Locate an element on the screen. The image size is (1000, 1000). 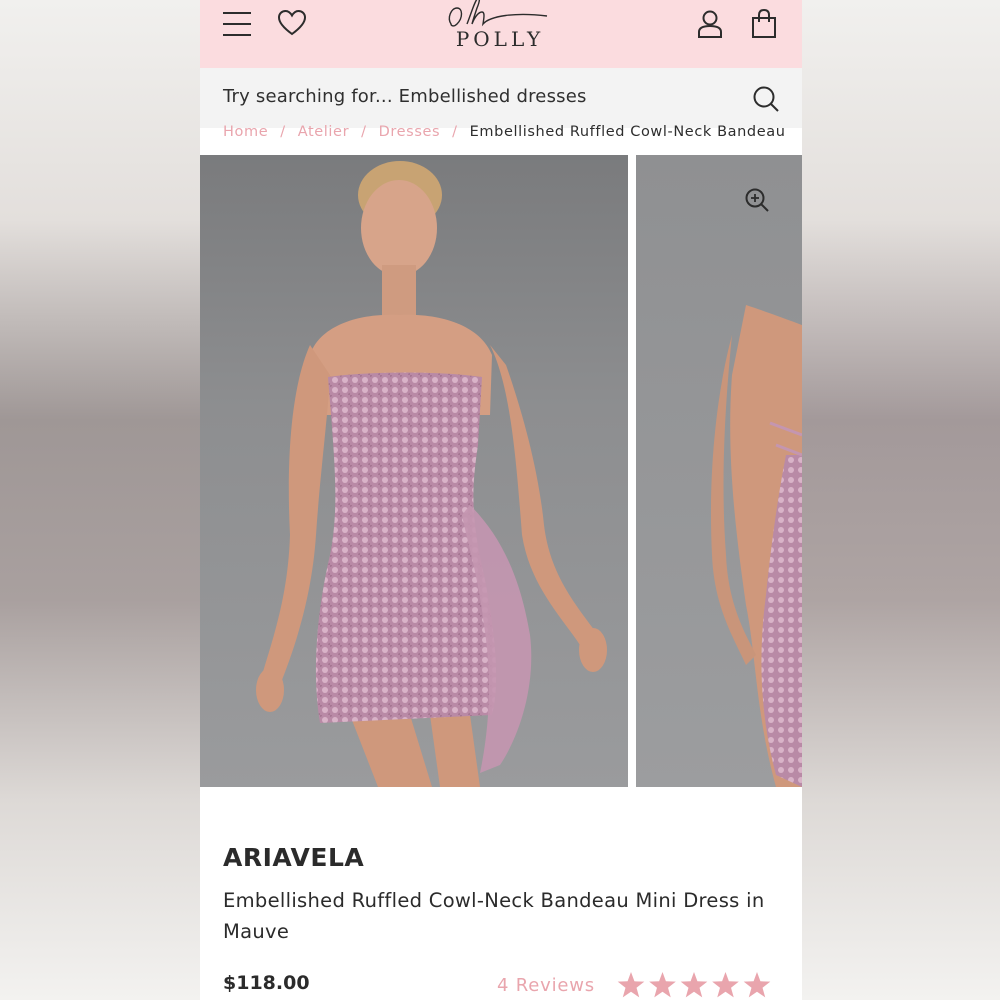
zoom-in-icon is located at coordinates (757, 200).